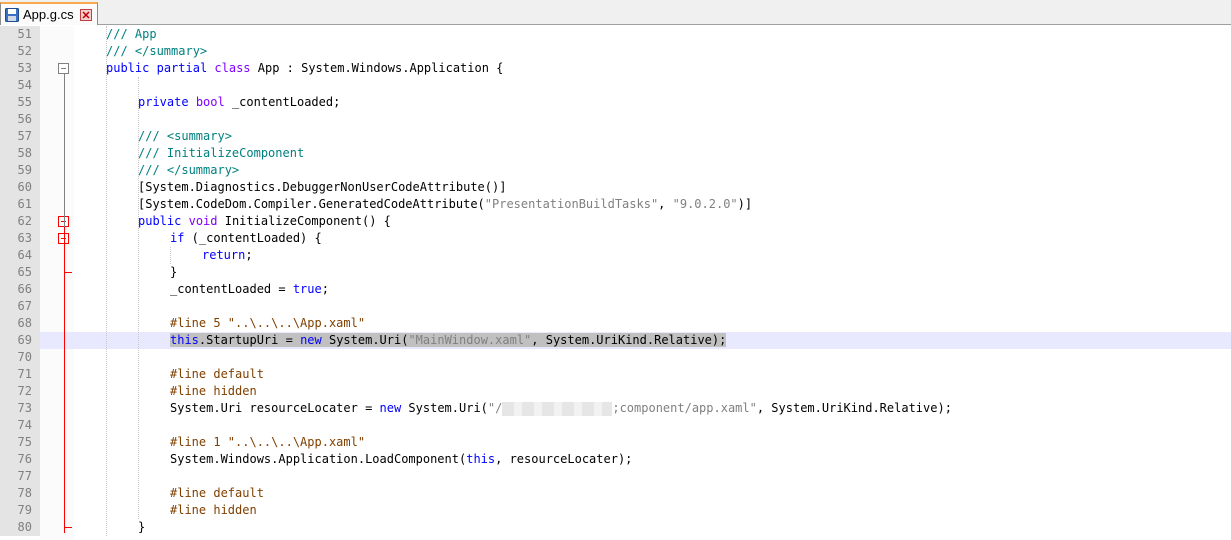  I want to click on tab-app-g-cs: App.g.cs, so click(49, 13).